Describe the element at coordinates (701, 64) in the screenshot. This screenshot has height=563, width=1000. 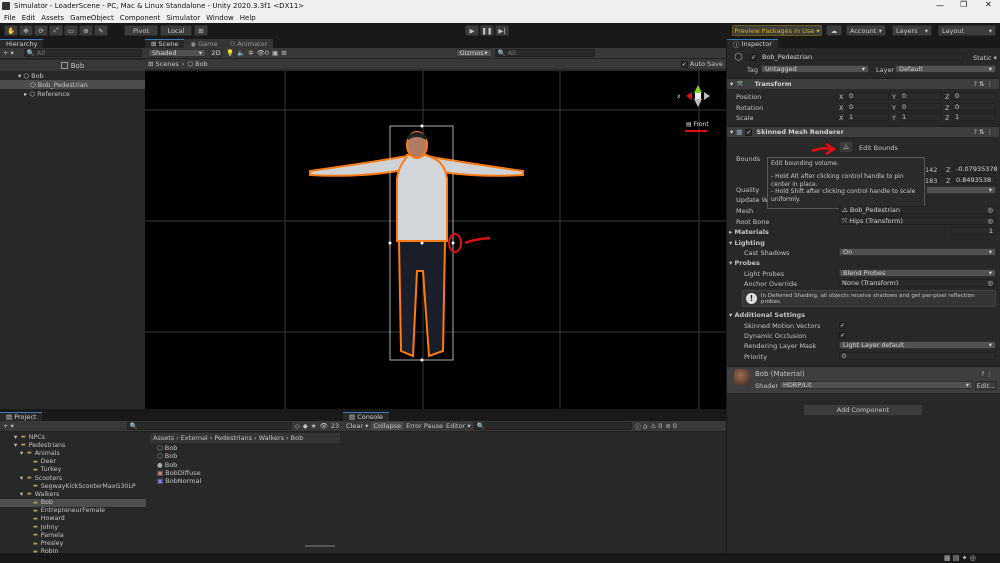
I see `auto-save-toggle: ✓ Auto Save` at that location.